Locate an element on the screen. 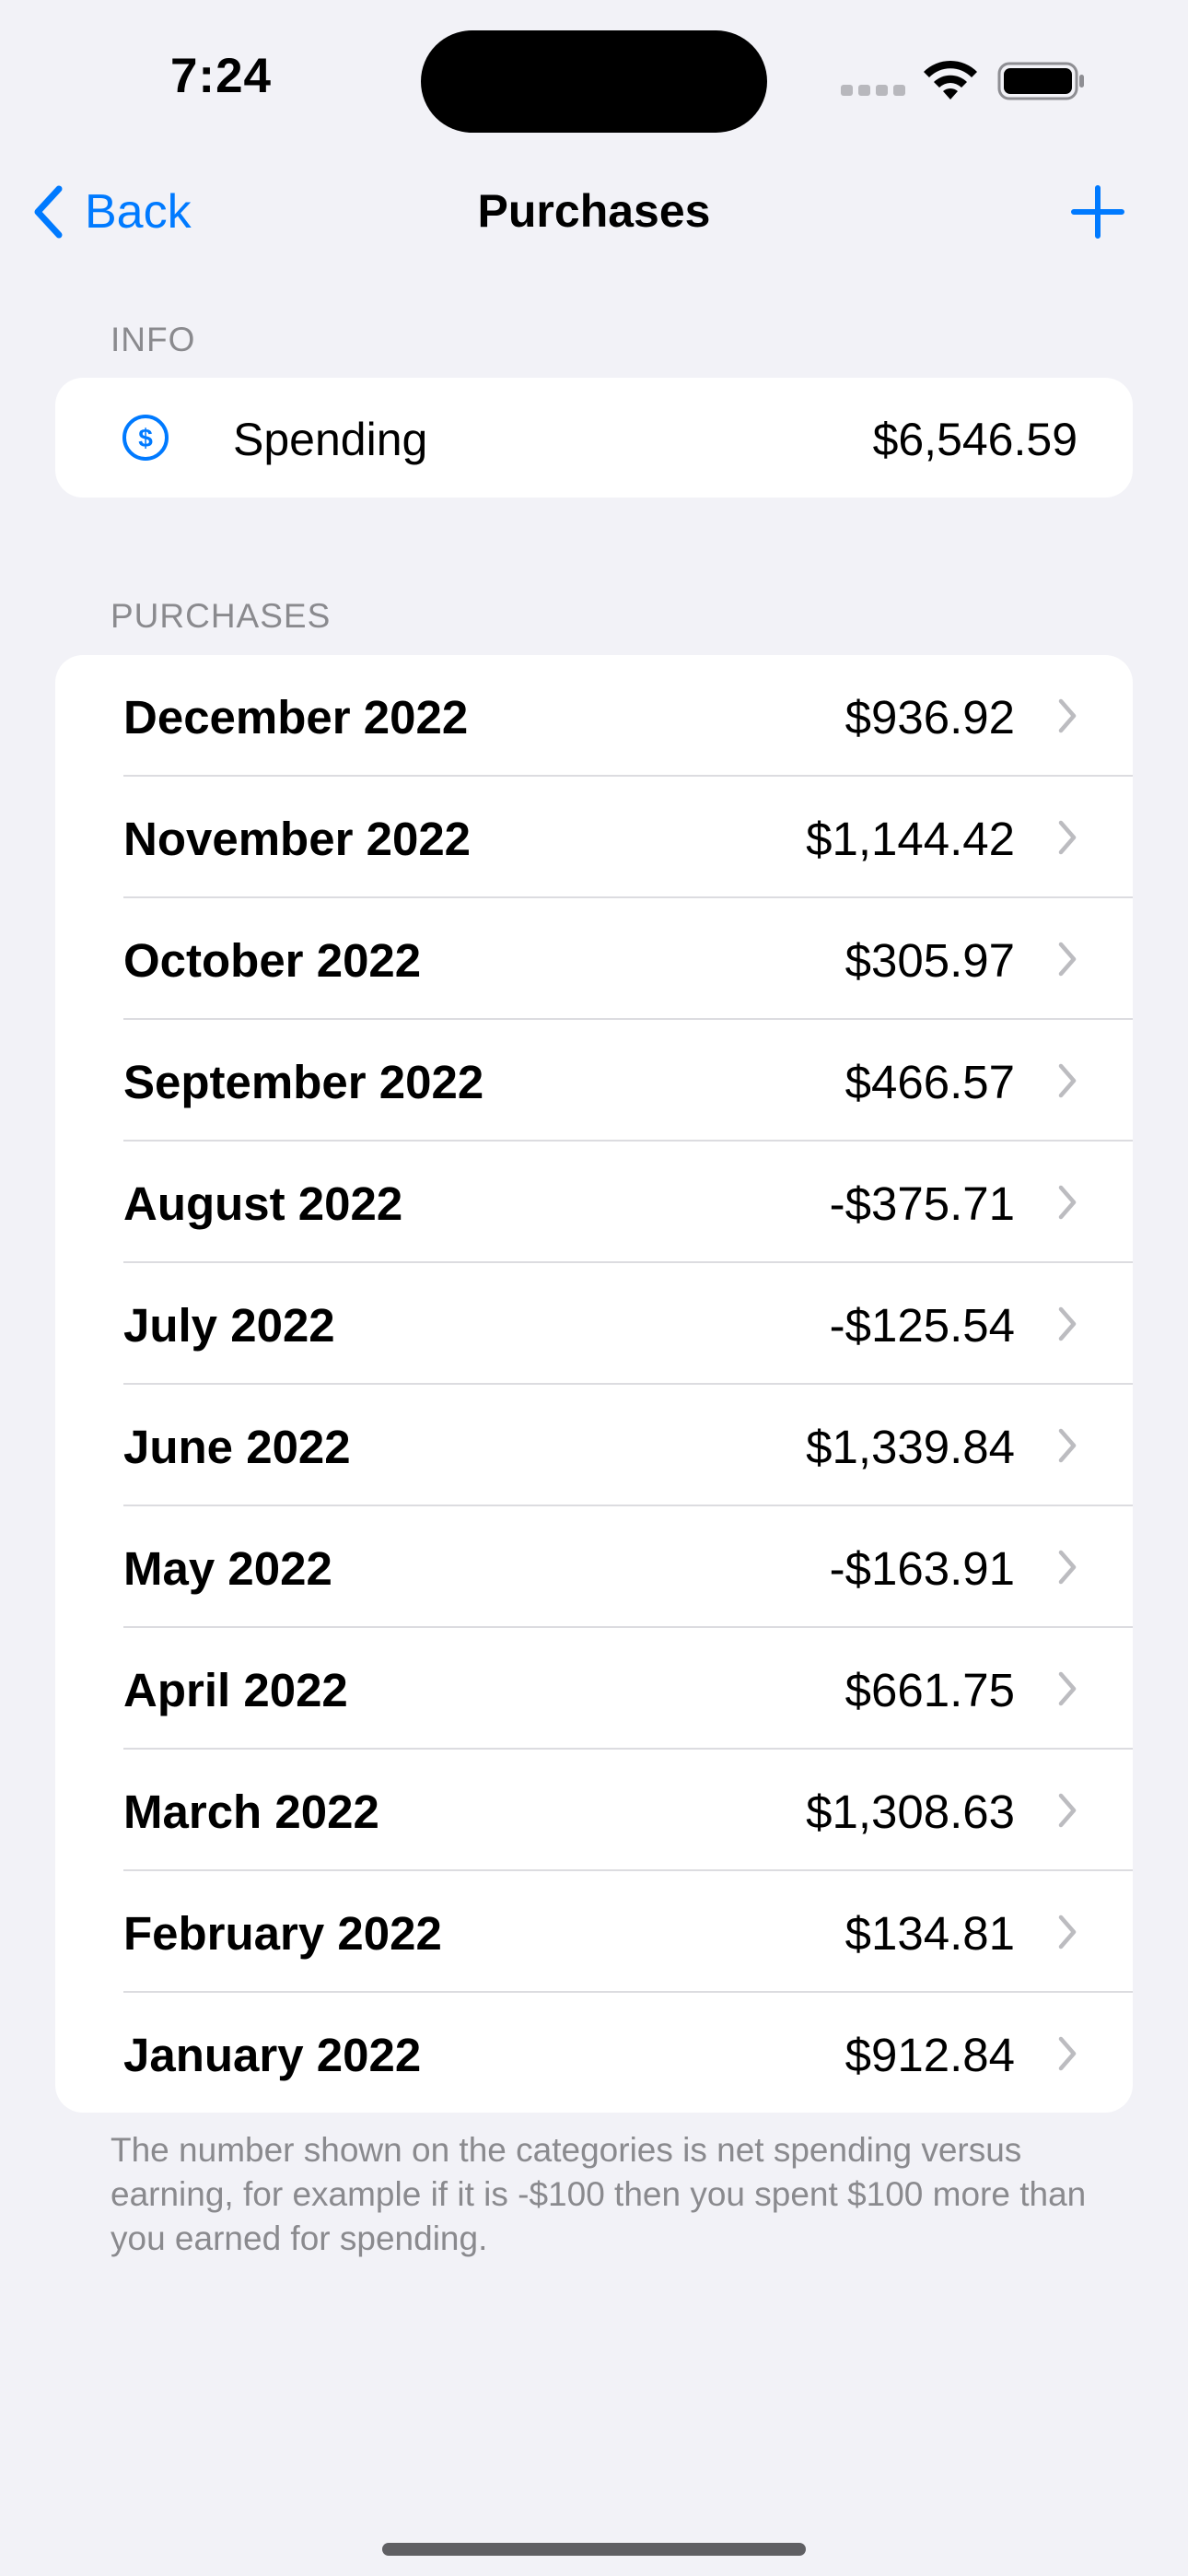 The height and width of the screenshot is (2576, 1188). purchase-amount: $661.75 is located at coordinates (929, 1690).